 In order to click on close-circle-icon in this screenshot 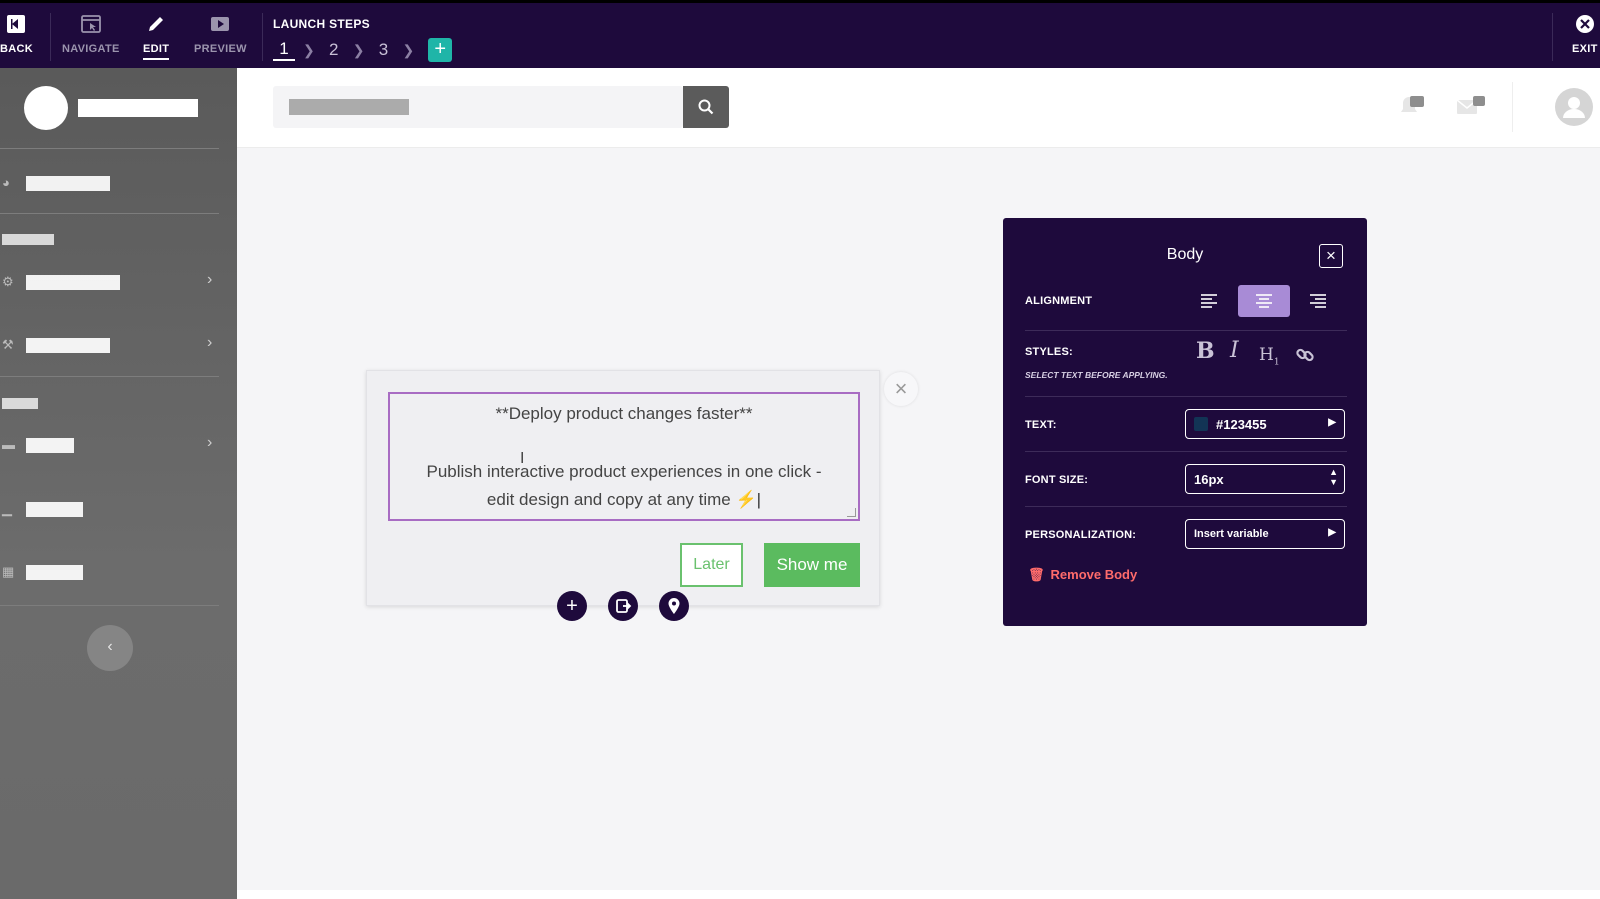, I will do `click(1584, 24)`.